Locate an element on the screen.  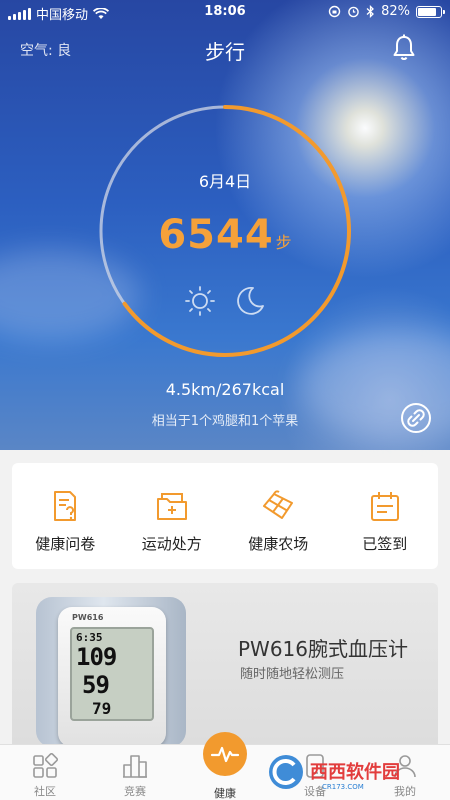
shortcut-label: 已签到 is located at coordinates (385, 544).